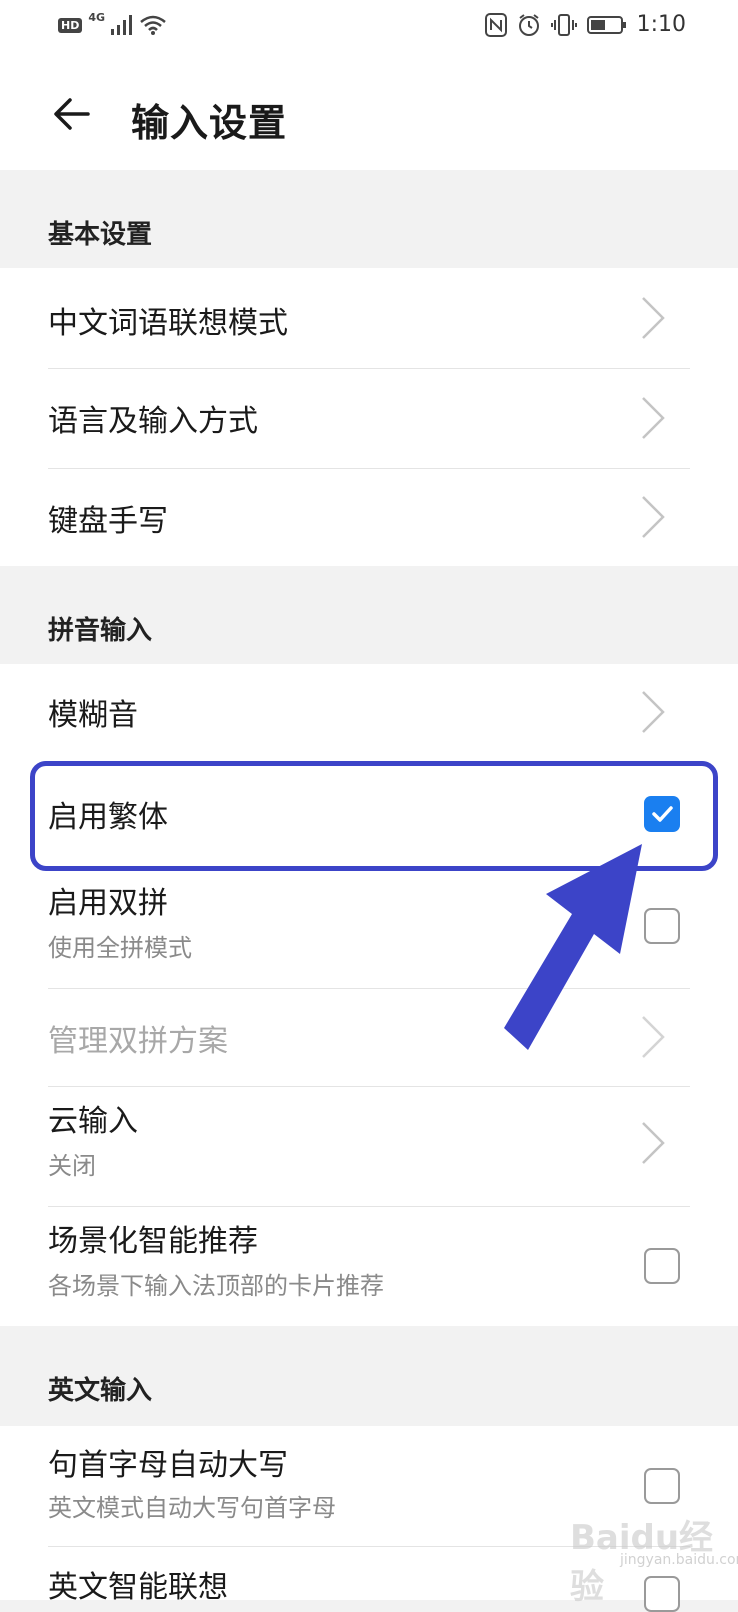  Describe the element at coordinates (153, 25) in the screenshot. I see `wifi-icon` at that location.